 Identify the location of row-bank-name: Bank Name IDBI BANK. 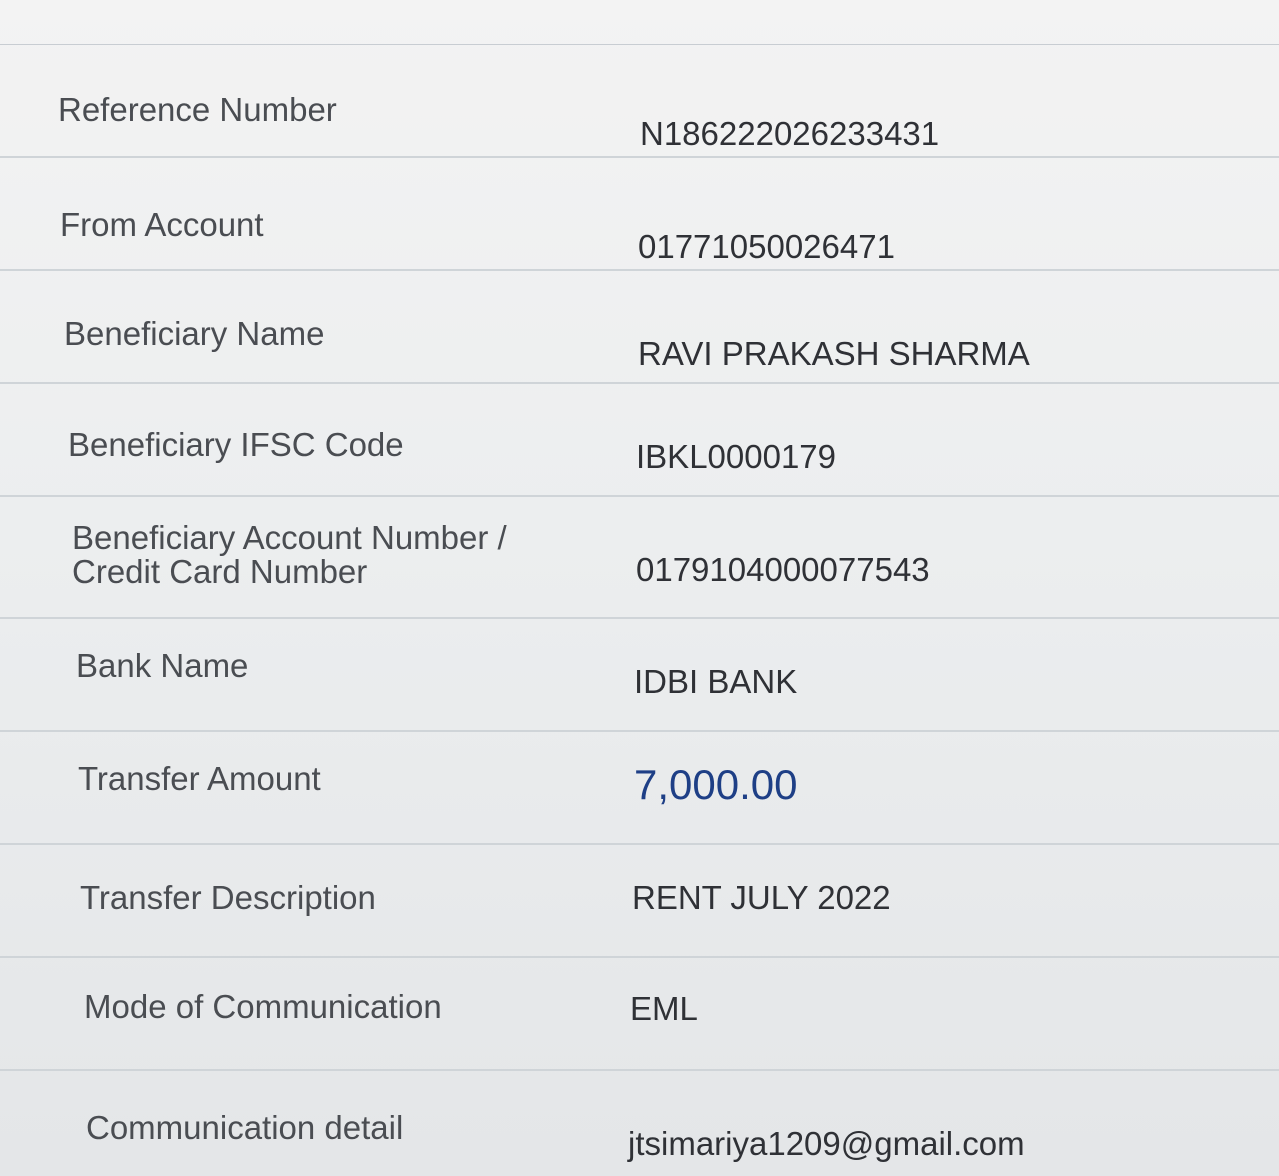
(639, 675).